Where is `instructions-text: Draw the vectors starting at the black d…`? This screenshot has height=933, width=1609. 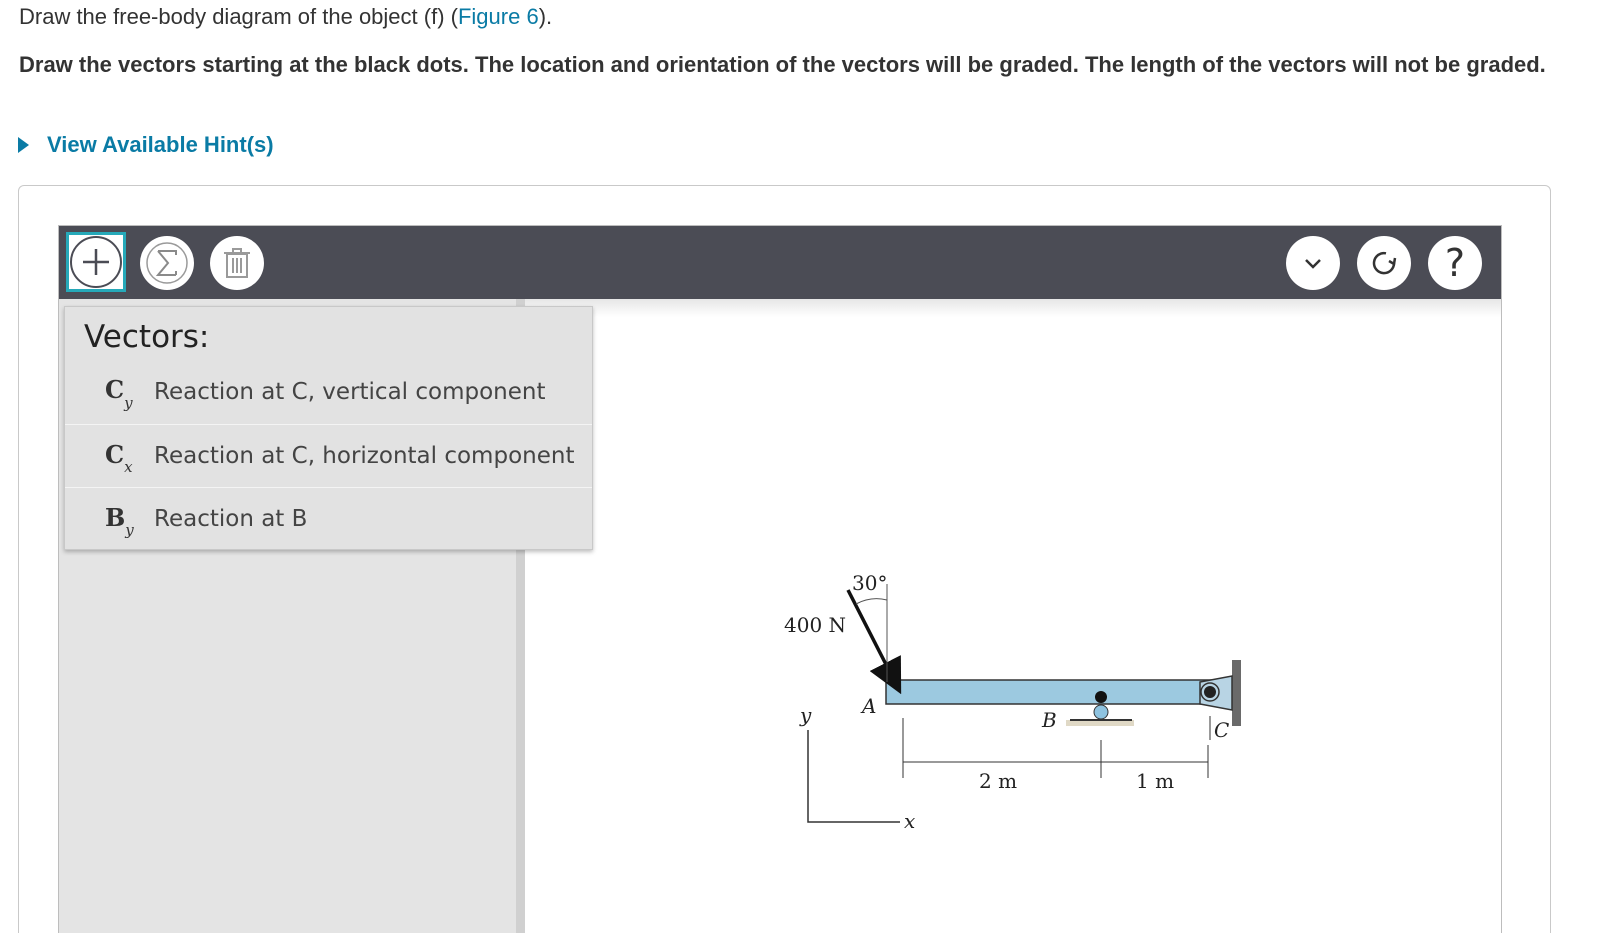
instructions-text: Draw the vectors starting at the black d… is located at coordinates (782, 64).